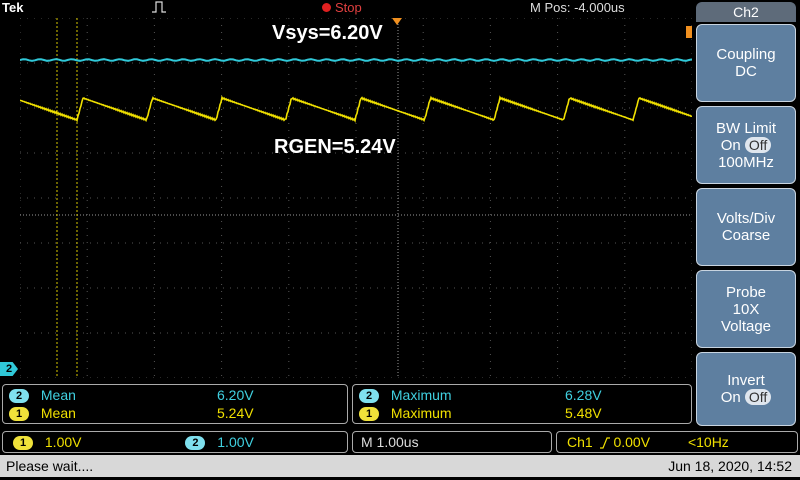  Describe the element at coordinates (730, 397) in the screenshot. I see `invert-on: On` at that location.